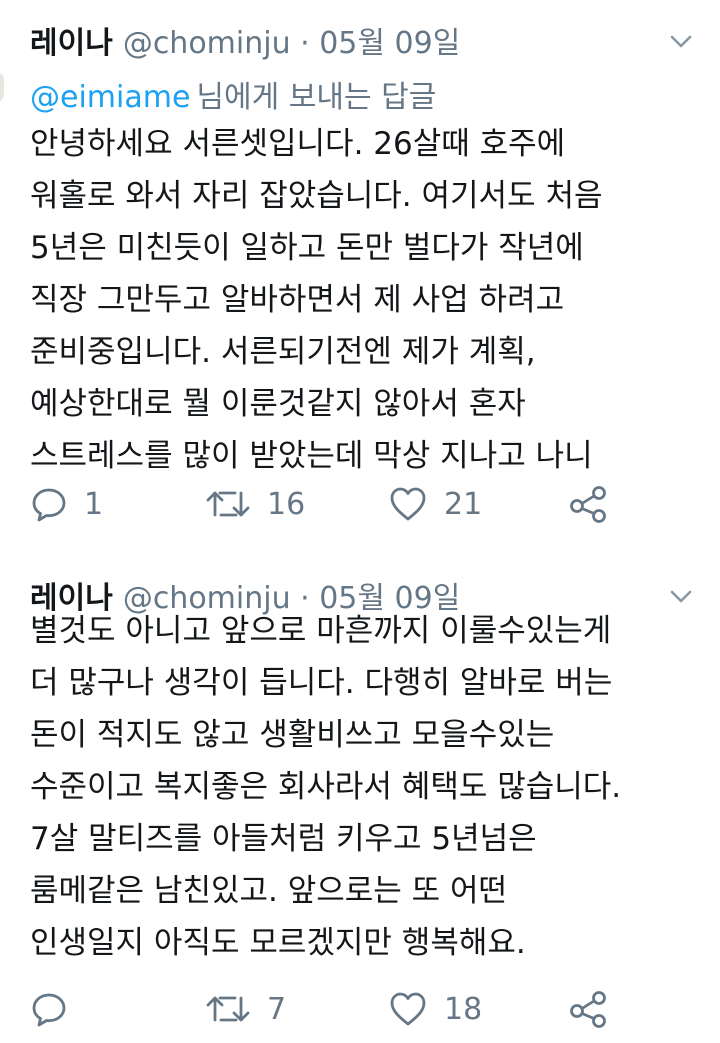 This screenshot has width=720, height=1043. Describe the element at coordinates (307, 248) in the screenshot. I see `tweet-text-line: 5년은 미친듯이 일하고 돈만 벌다가 작년에` at that location.